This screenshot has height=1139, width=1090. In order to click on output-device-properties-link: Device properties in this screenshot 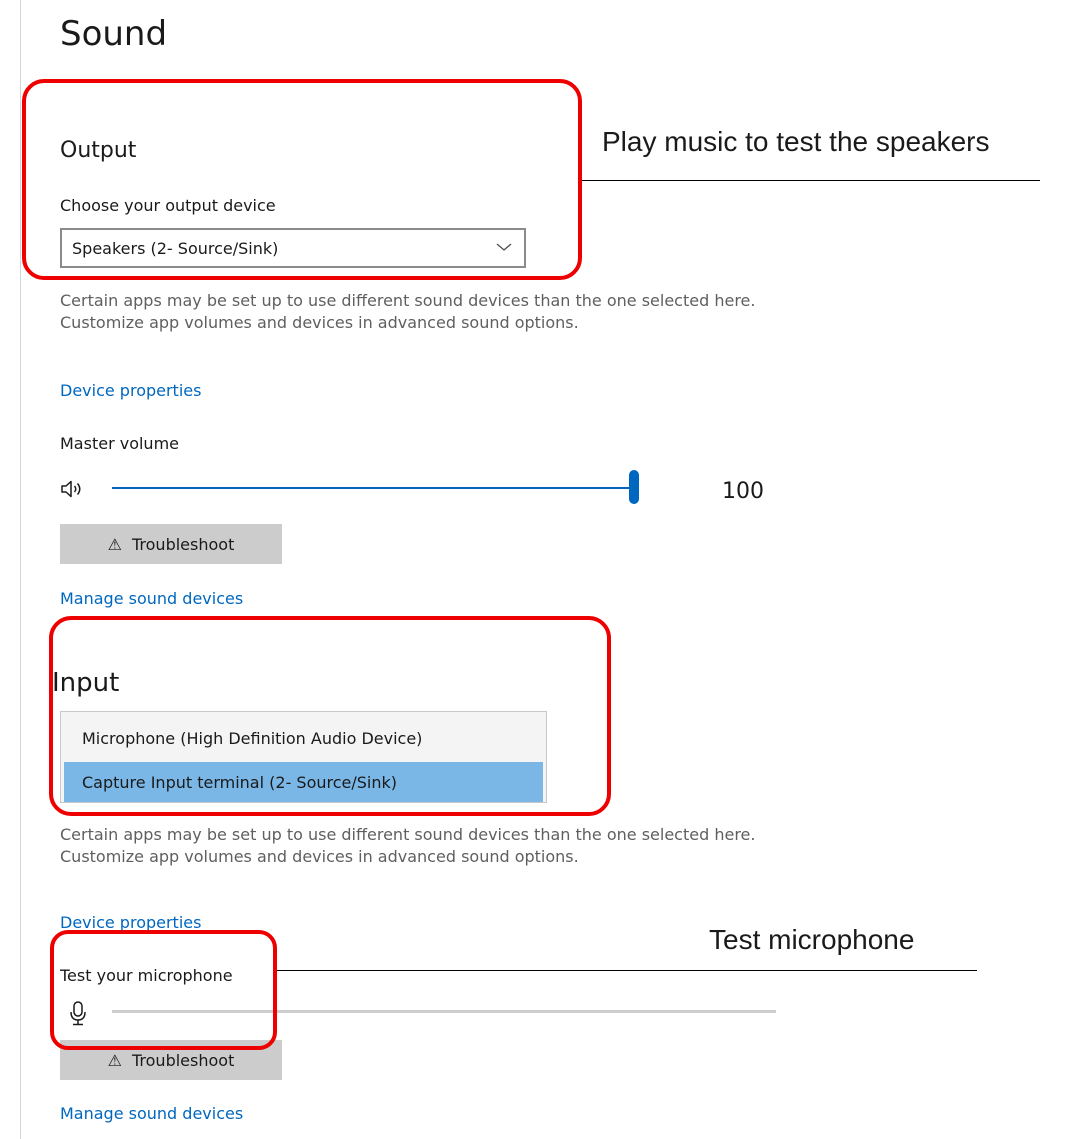, I will do `click(130, 390)`.